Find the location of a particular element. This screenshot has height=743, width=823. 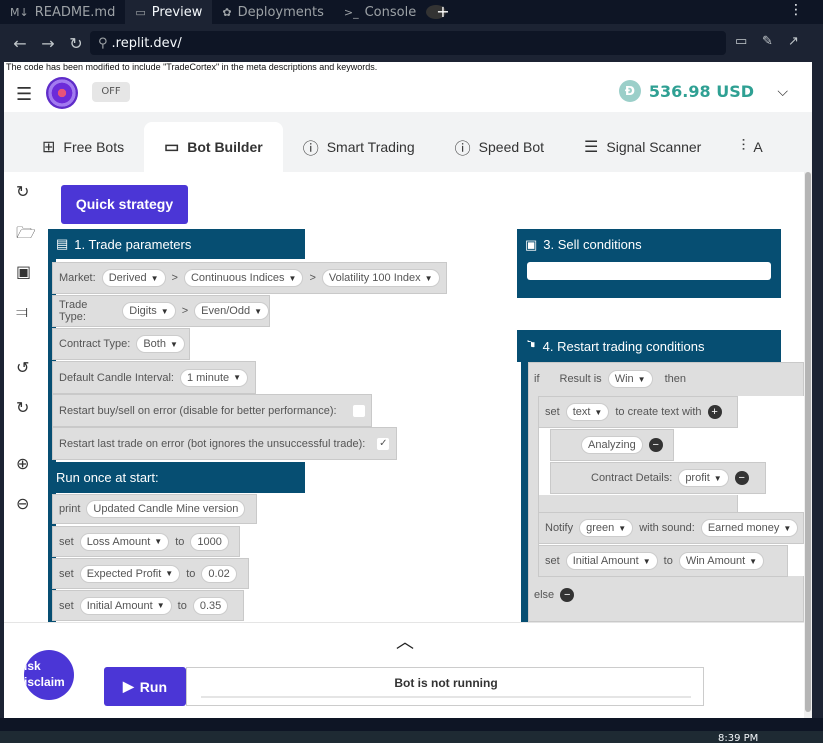

set-row: set Initial Amount ▼ to 0.35 is located at coordinates (148, 605).